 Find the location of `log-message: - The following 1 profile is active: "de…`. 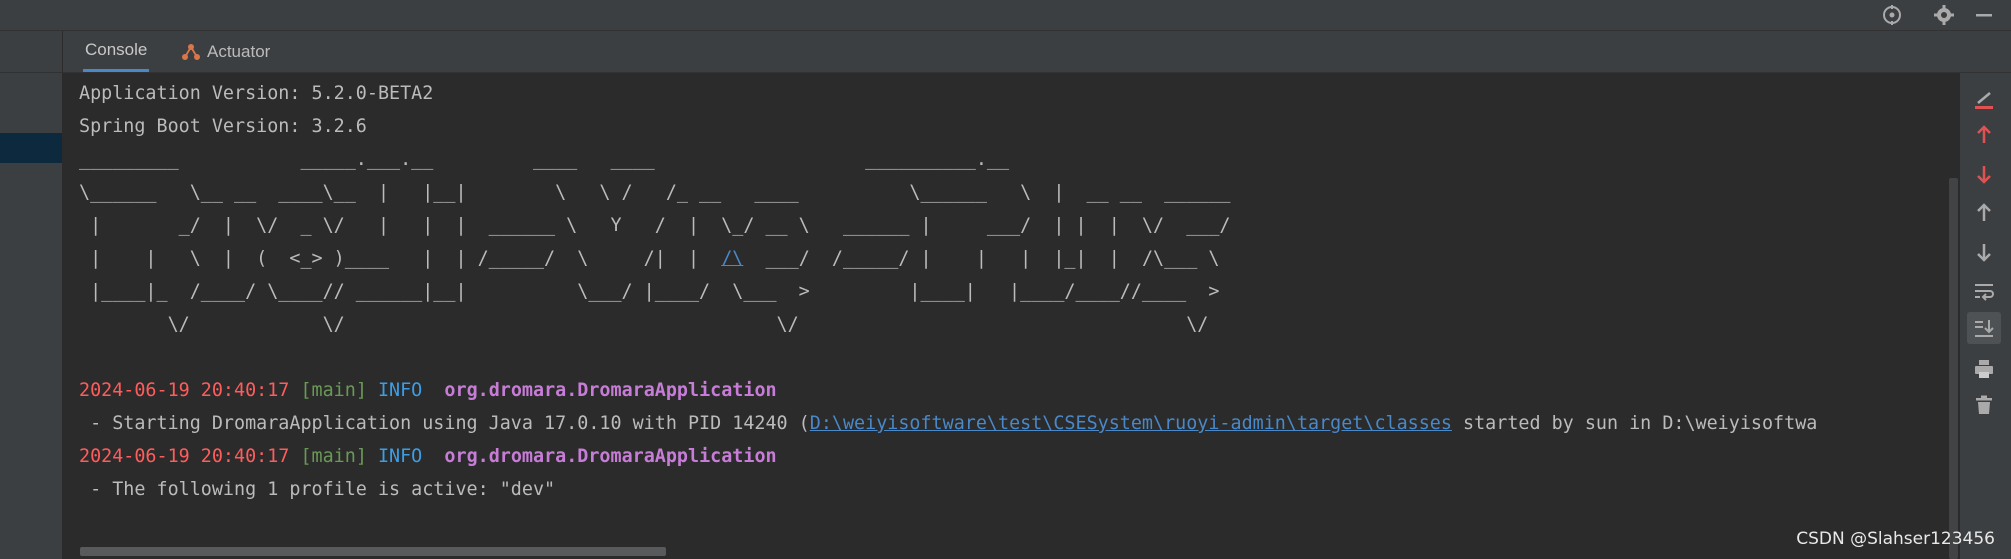

log-message: - The following 1 profile is active: "de… is located at coordinates (317, 489).